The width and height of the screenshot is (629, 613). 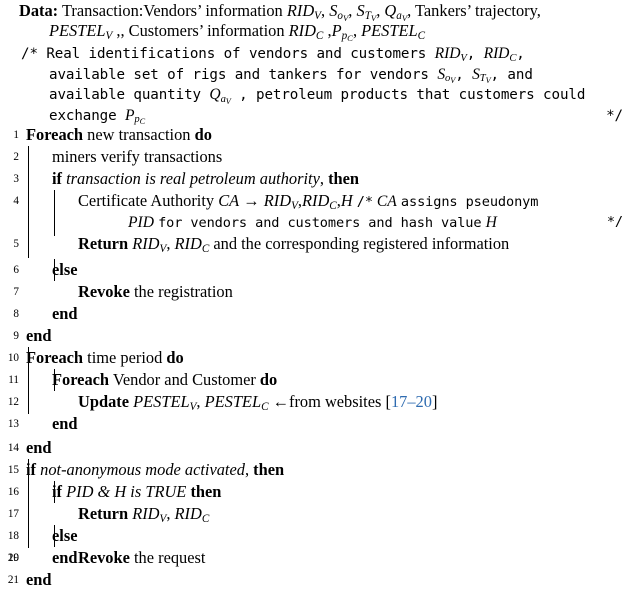 What do you see at coordinates (220, 96) in the screenshot?
I see `symbol-q-av-c3: QaV` at bounding box center [220, 96].